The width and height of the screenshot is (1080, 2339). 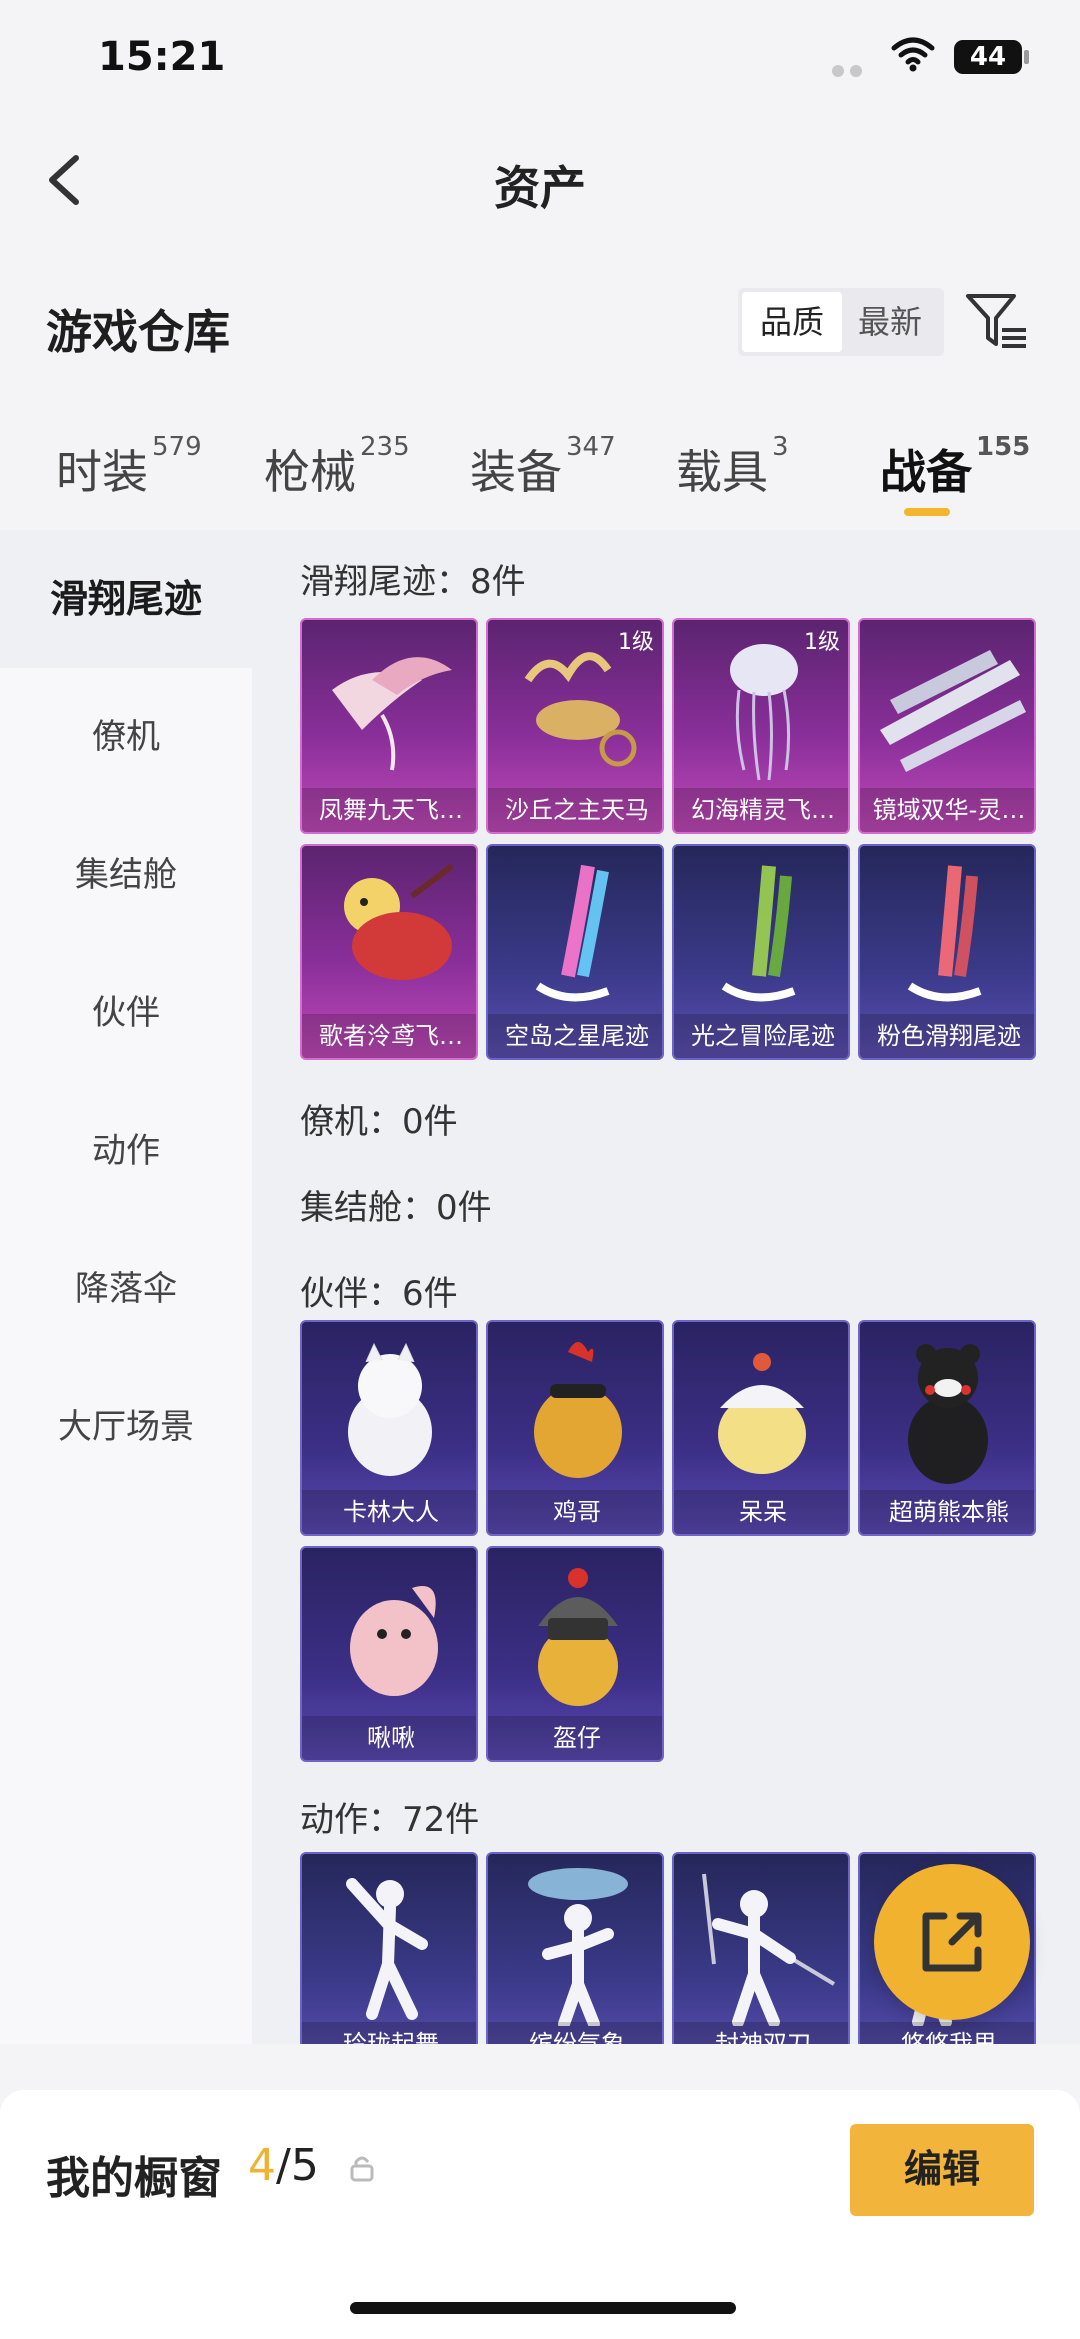 What do you see at coordinates (126, 599) in the screenshot?
I see `sidebar-item-glide-trail: 滑翔尾迹` at bounding box center [126, 599].